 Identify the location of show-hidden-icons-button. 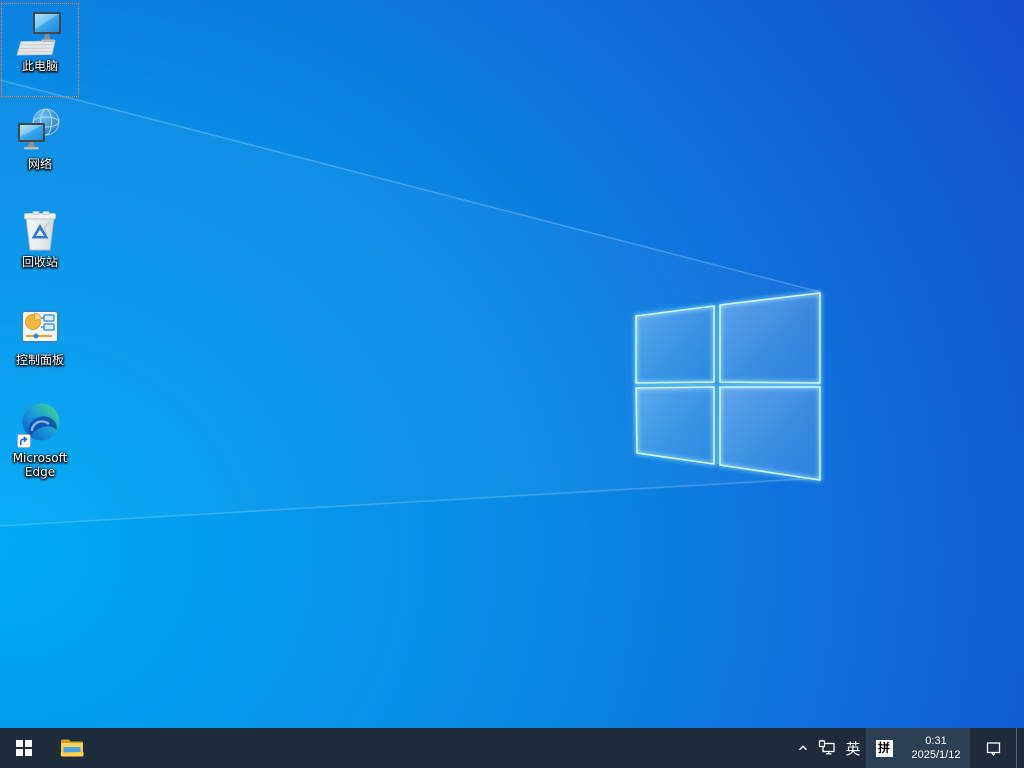
(803, 748).